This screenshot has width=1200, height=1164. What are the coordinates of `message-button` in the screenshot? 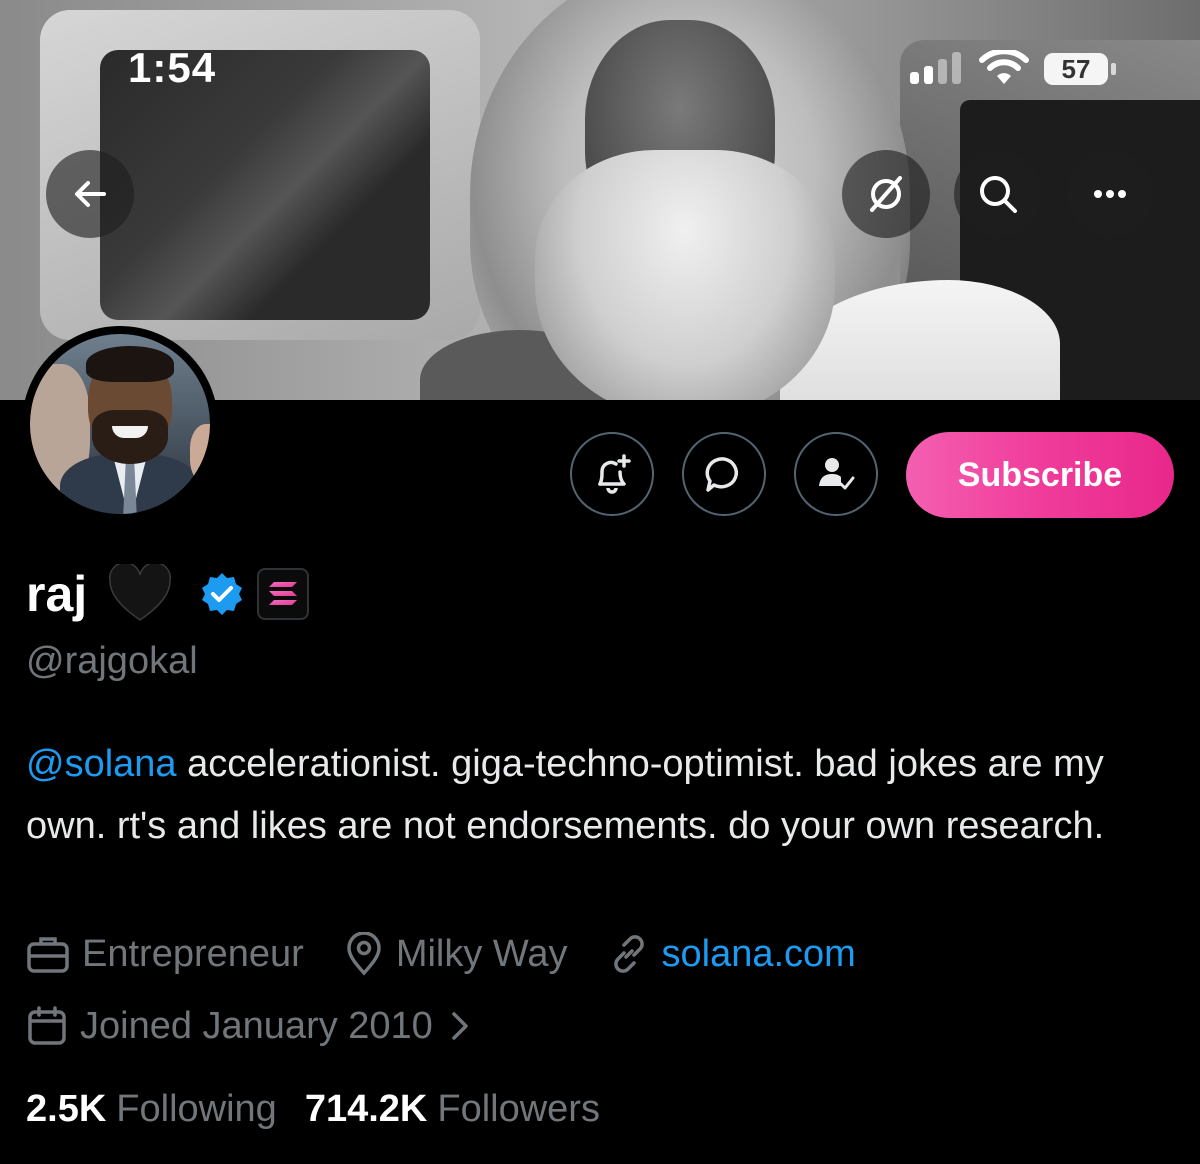 It's located at (724, 474).